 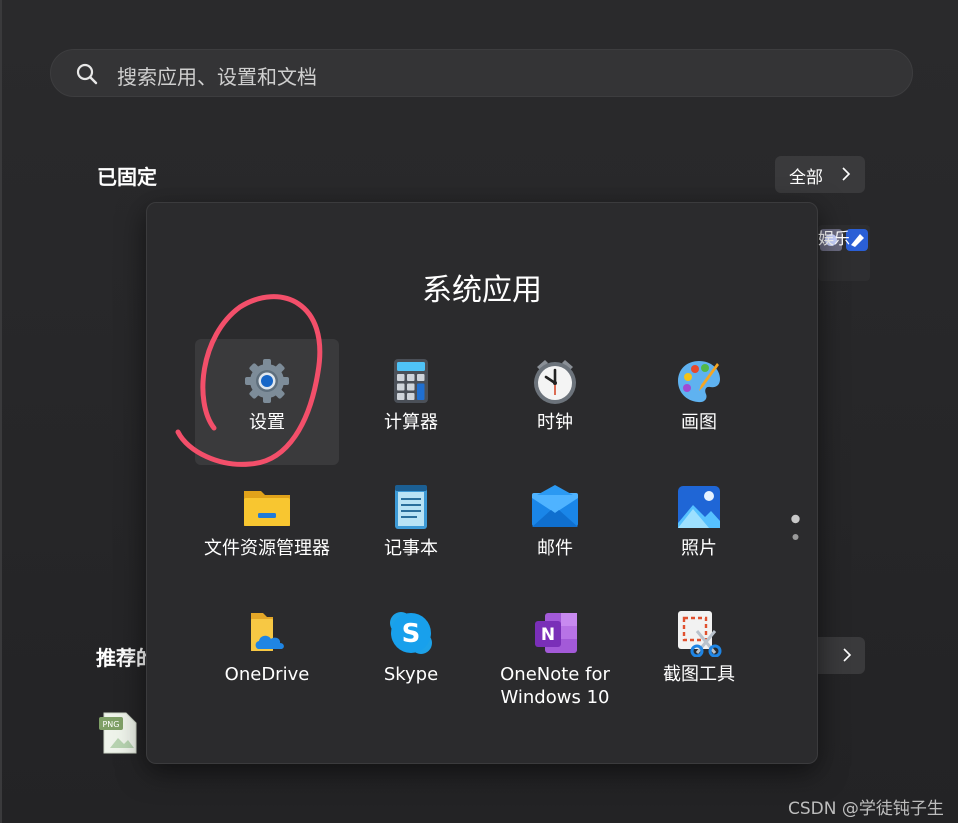 What do you see at coordinates (110, 724) in the screenshot?
I see `png-badge: PNG` at bounding box center [110, 724].